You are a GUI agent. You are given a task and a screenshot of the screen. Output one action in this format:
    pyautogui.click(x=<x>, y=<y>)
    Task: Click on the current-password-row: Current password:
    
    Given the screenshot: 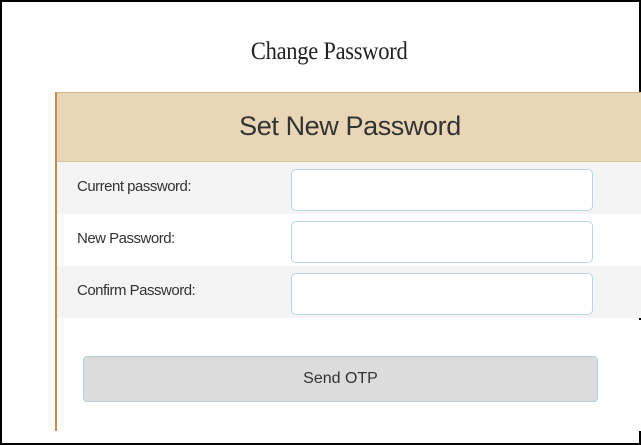 What is the action you would take?
    pyautogui.click(x=349, y=188)
    